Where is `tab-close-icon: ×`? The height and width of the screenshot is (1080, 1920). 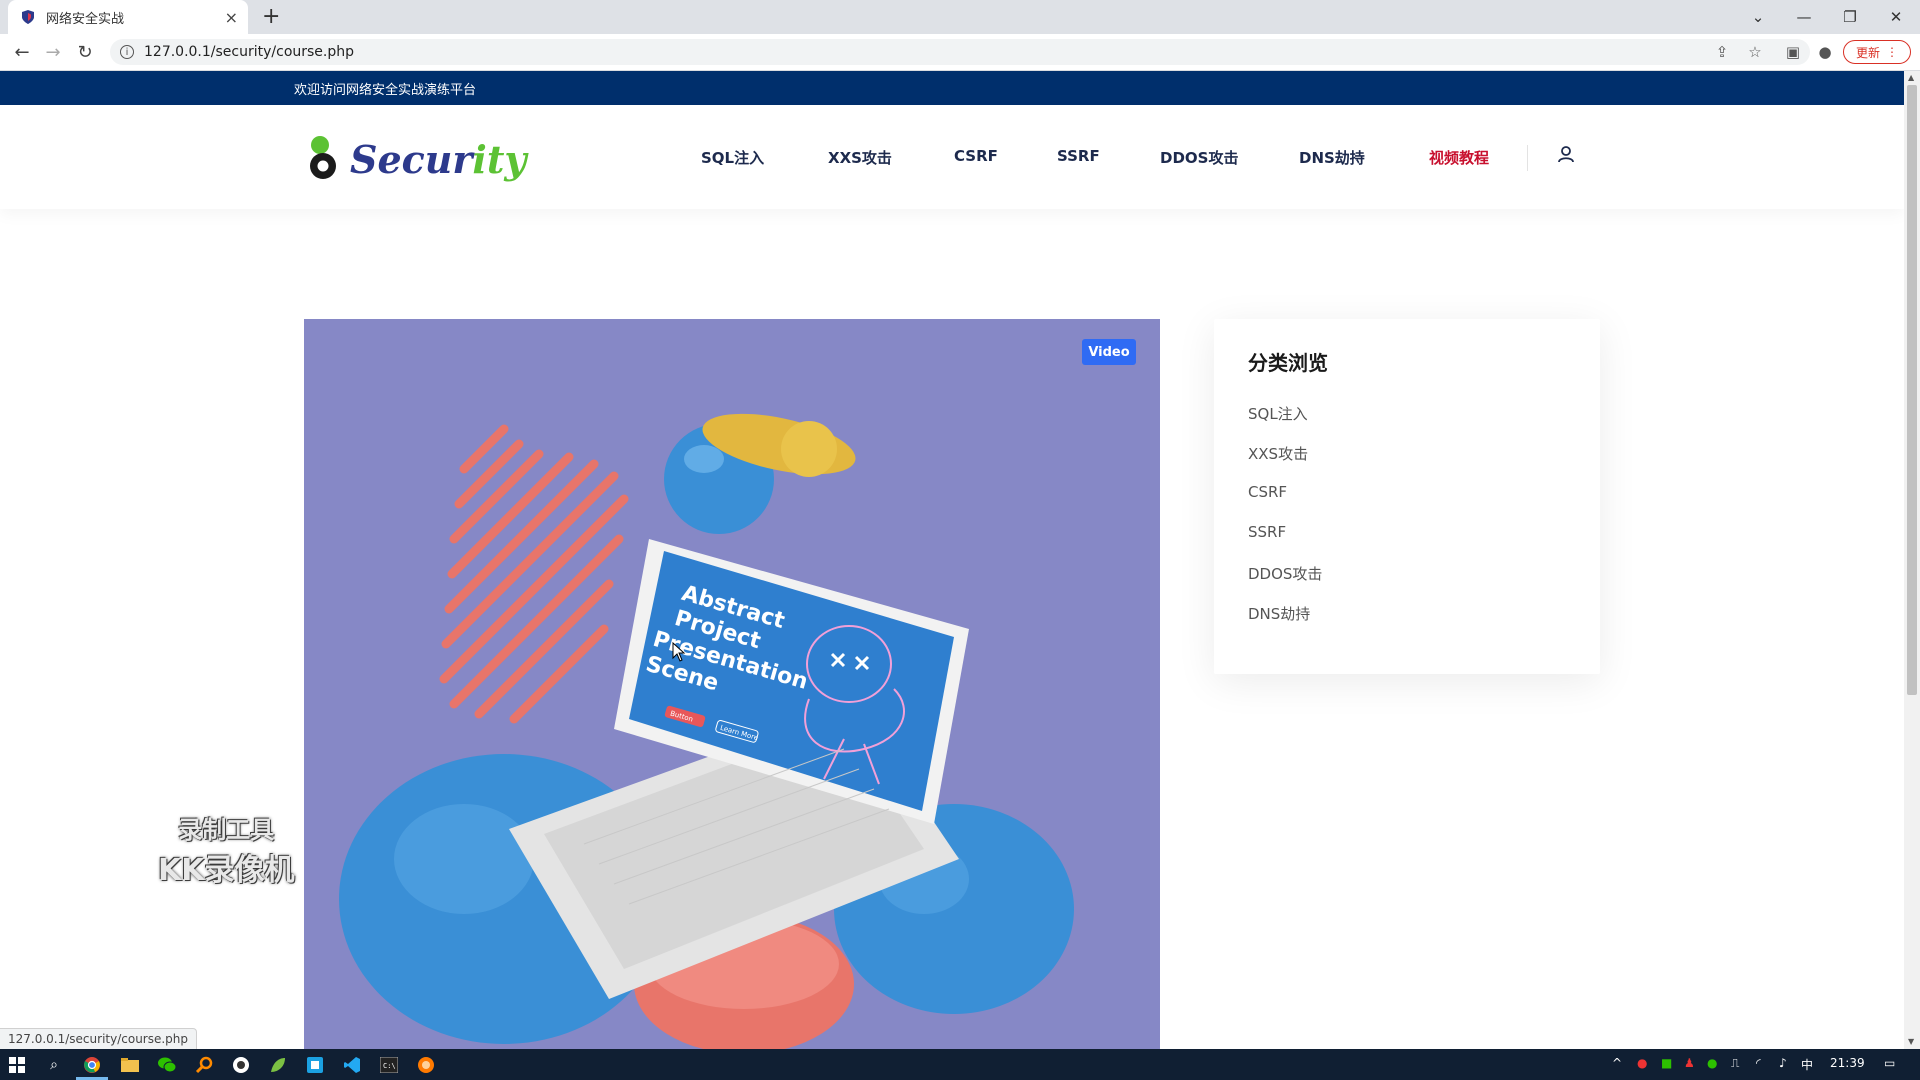
tab-close-icon: × is located at coordinates (231, 17).